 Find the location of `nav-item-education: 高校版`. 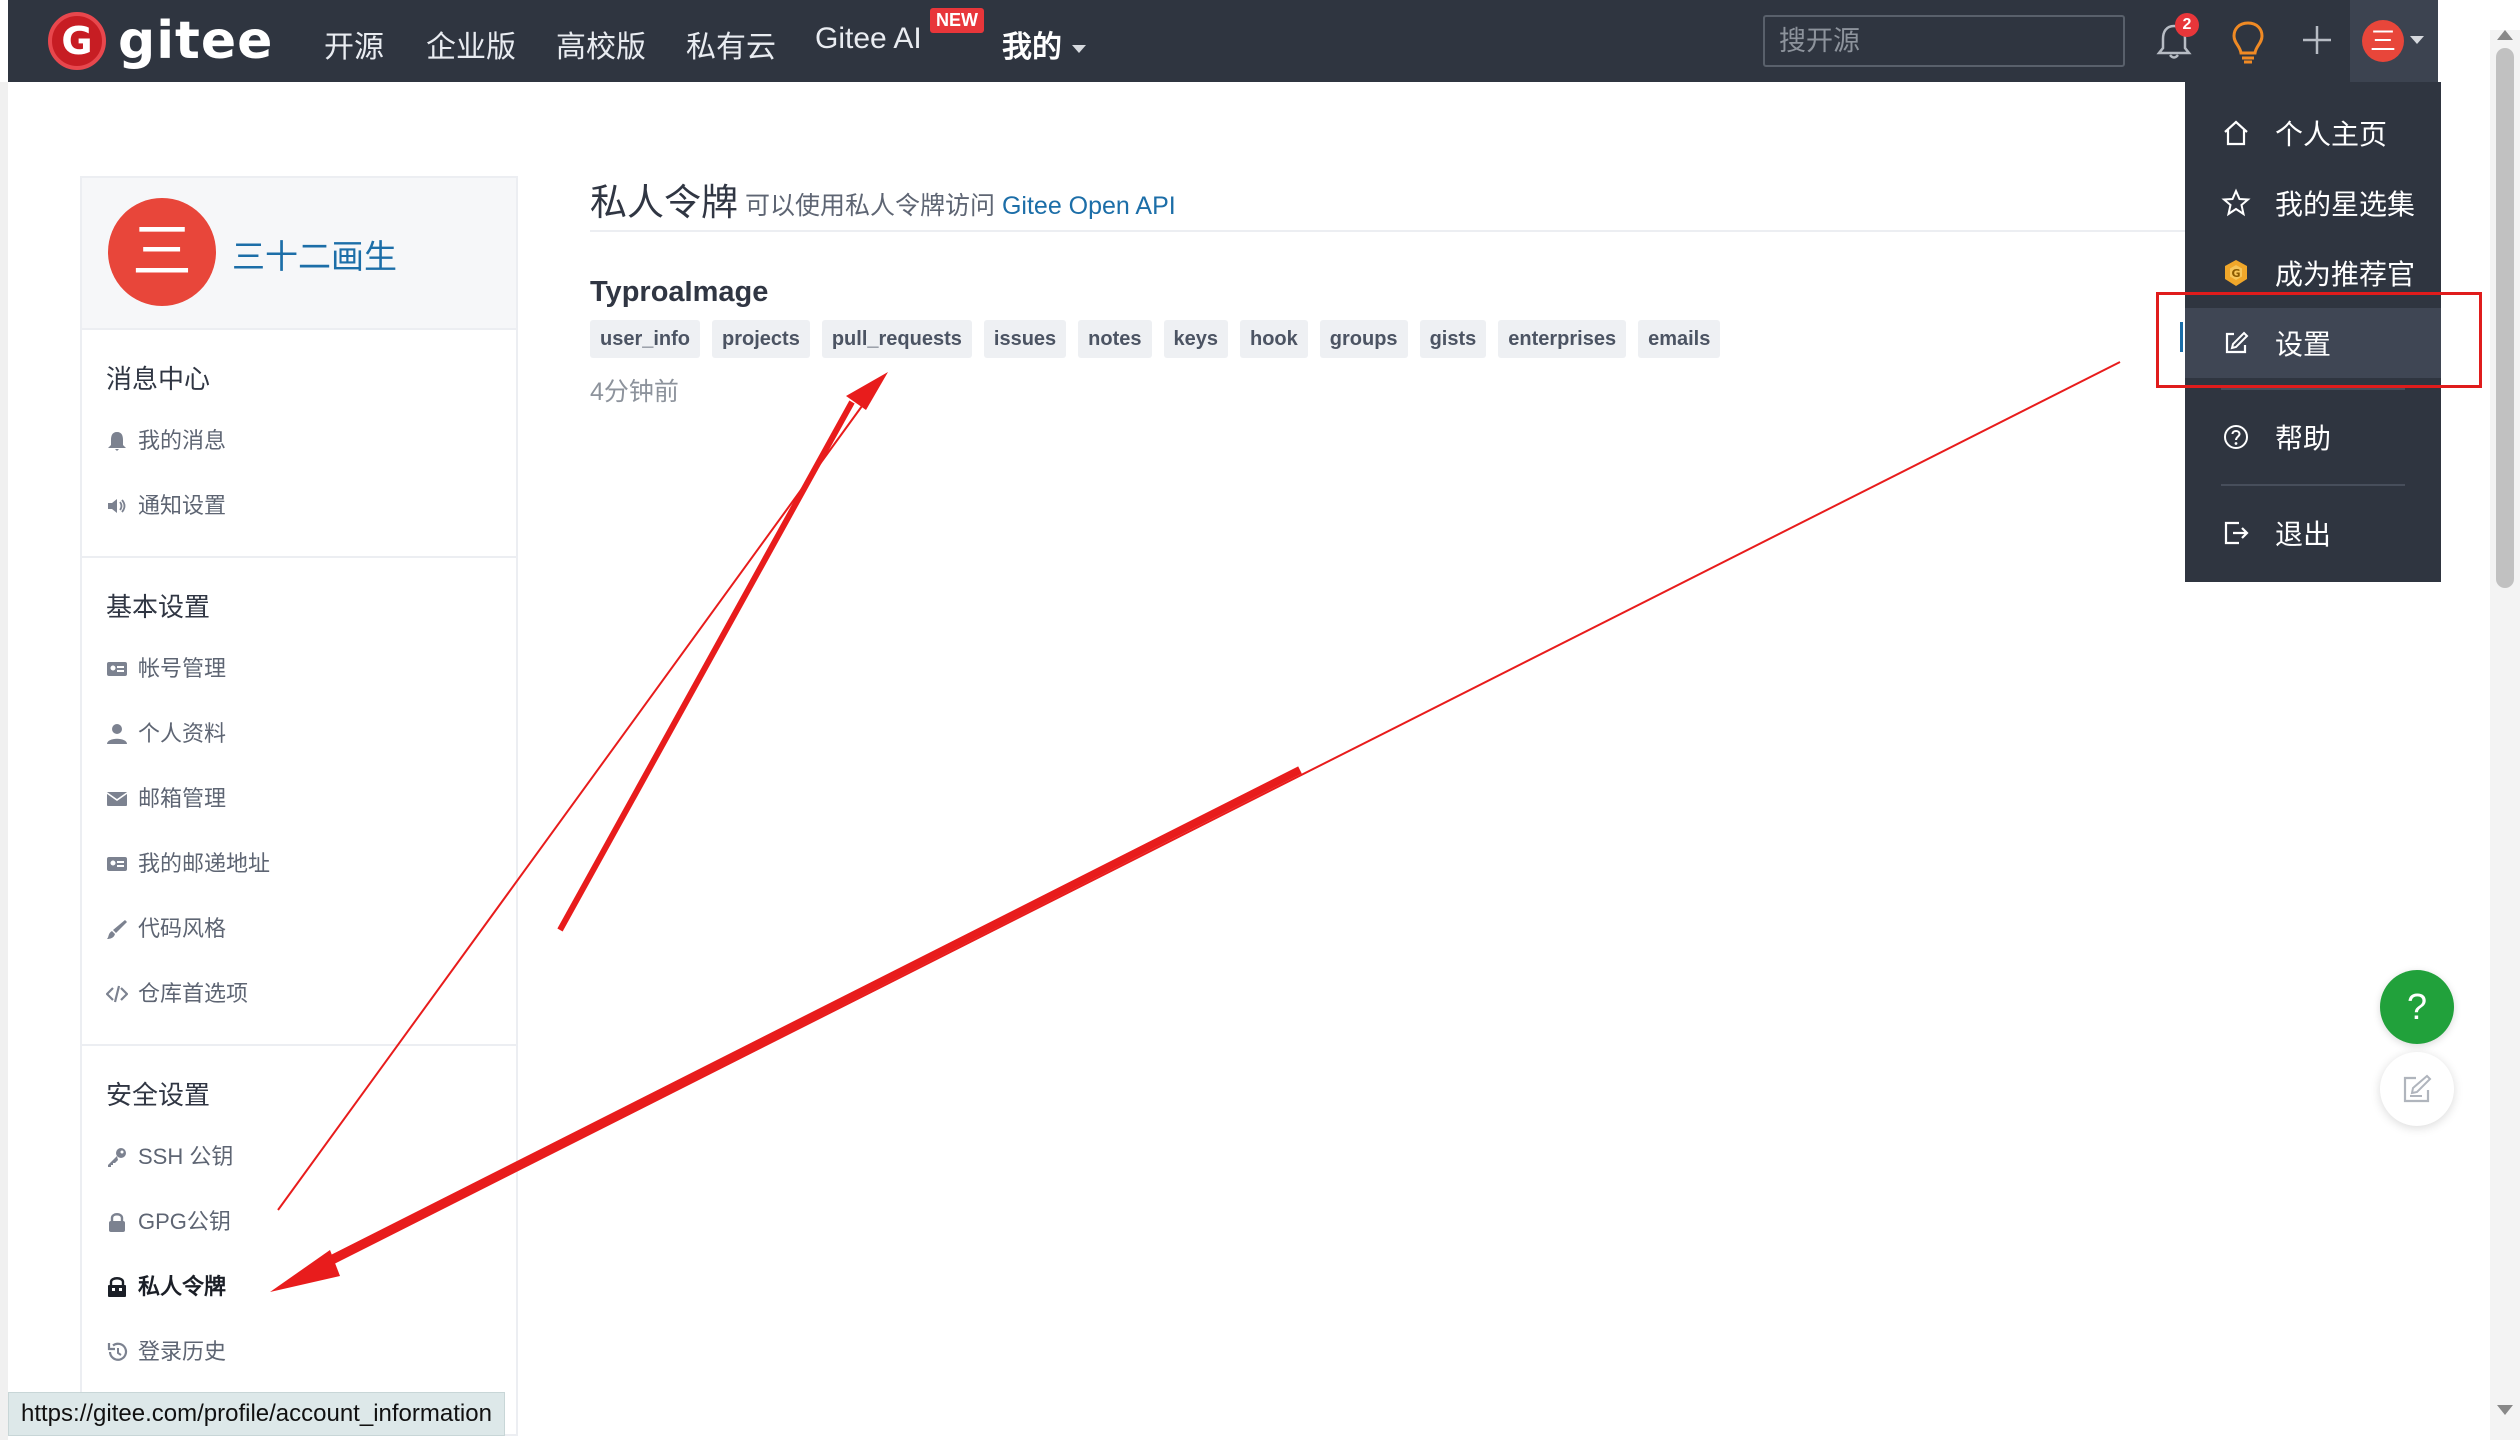

nav-item-education: 高校版 is located at coordinates (601, 44).